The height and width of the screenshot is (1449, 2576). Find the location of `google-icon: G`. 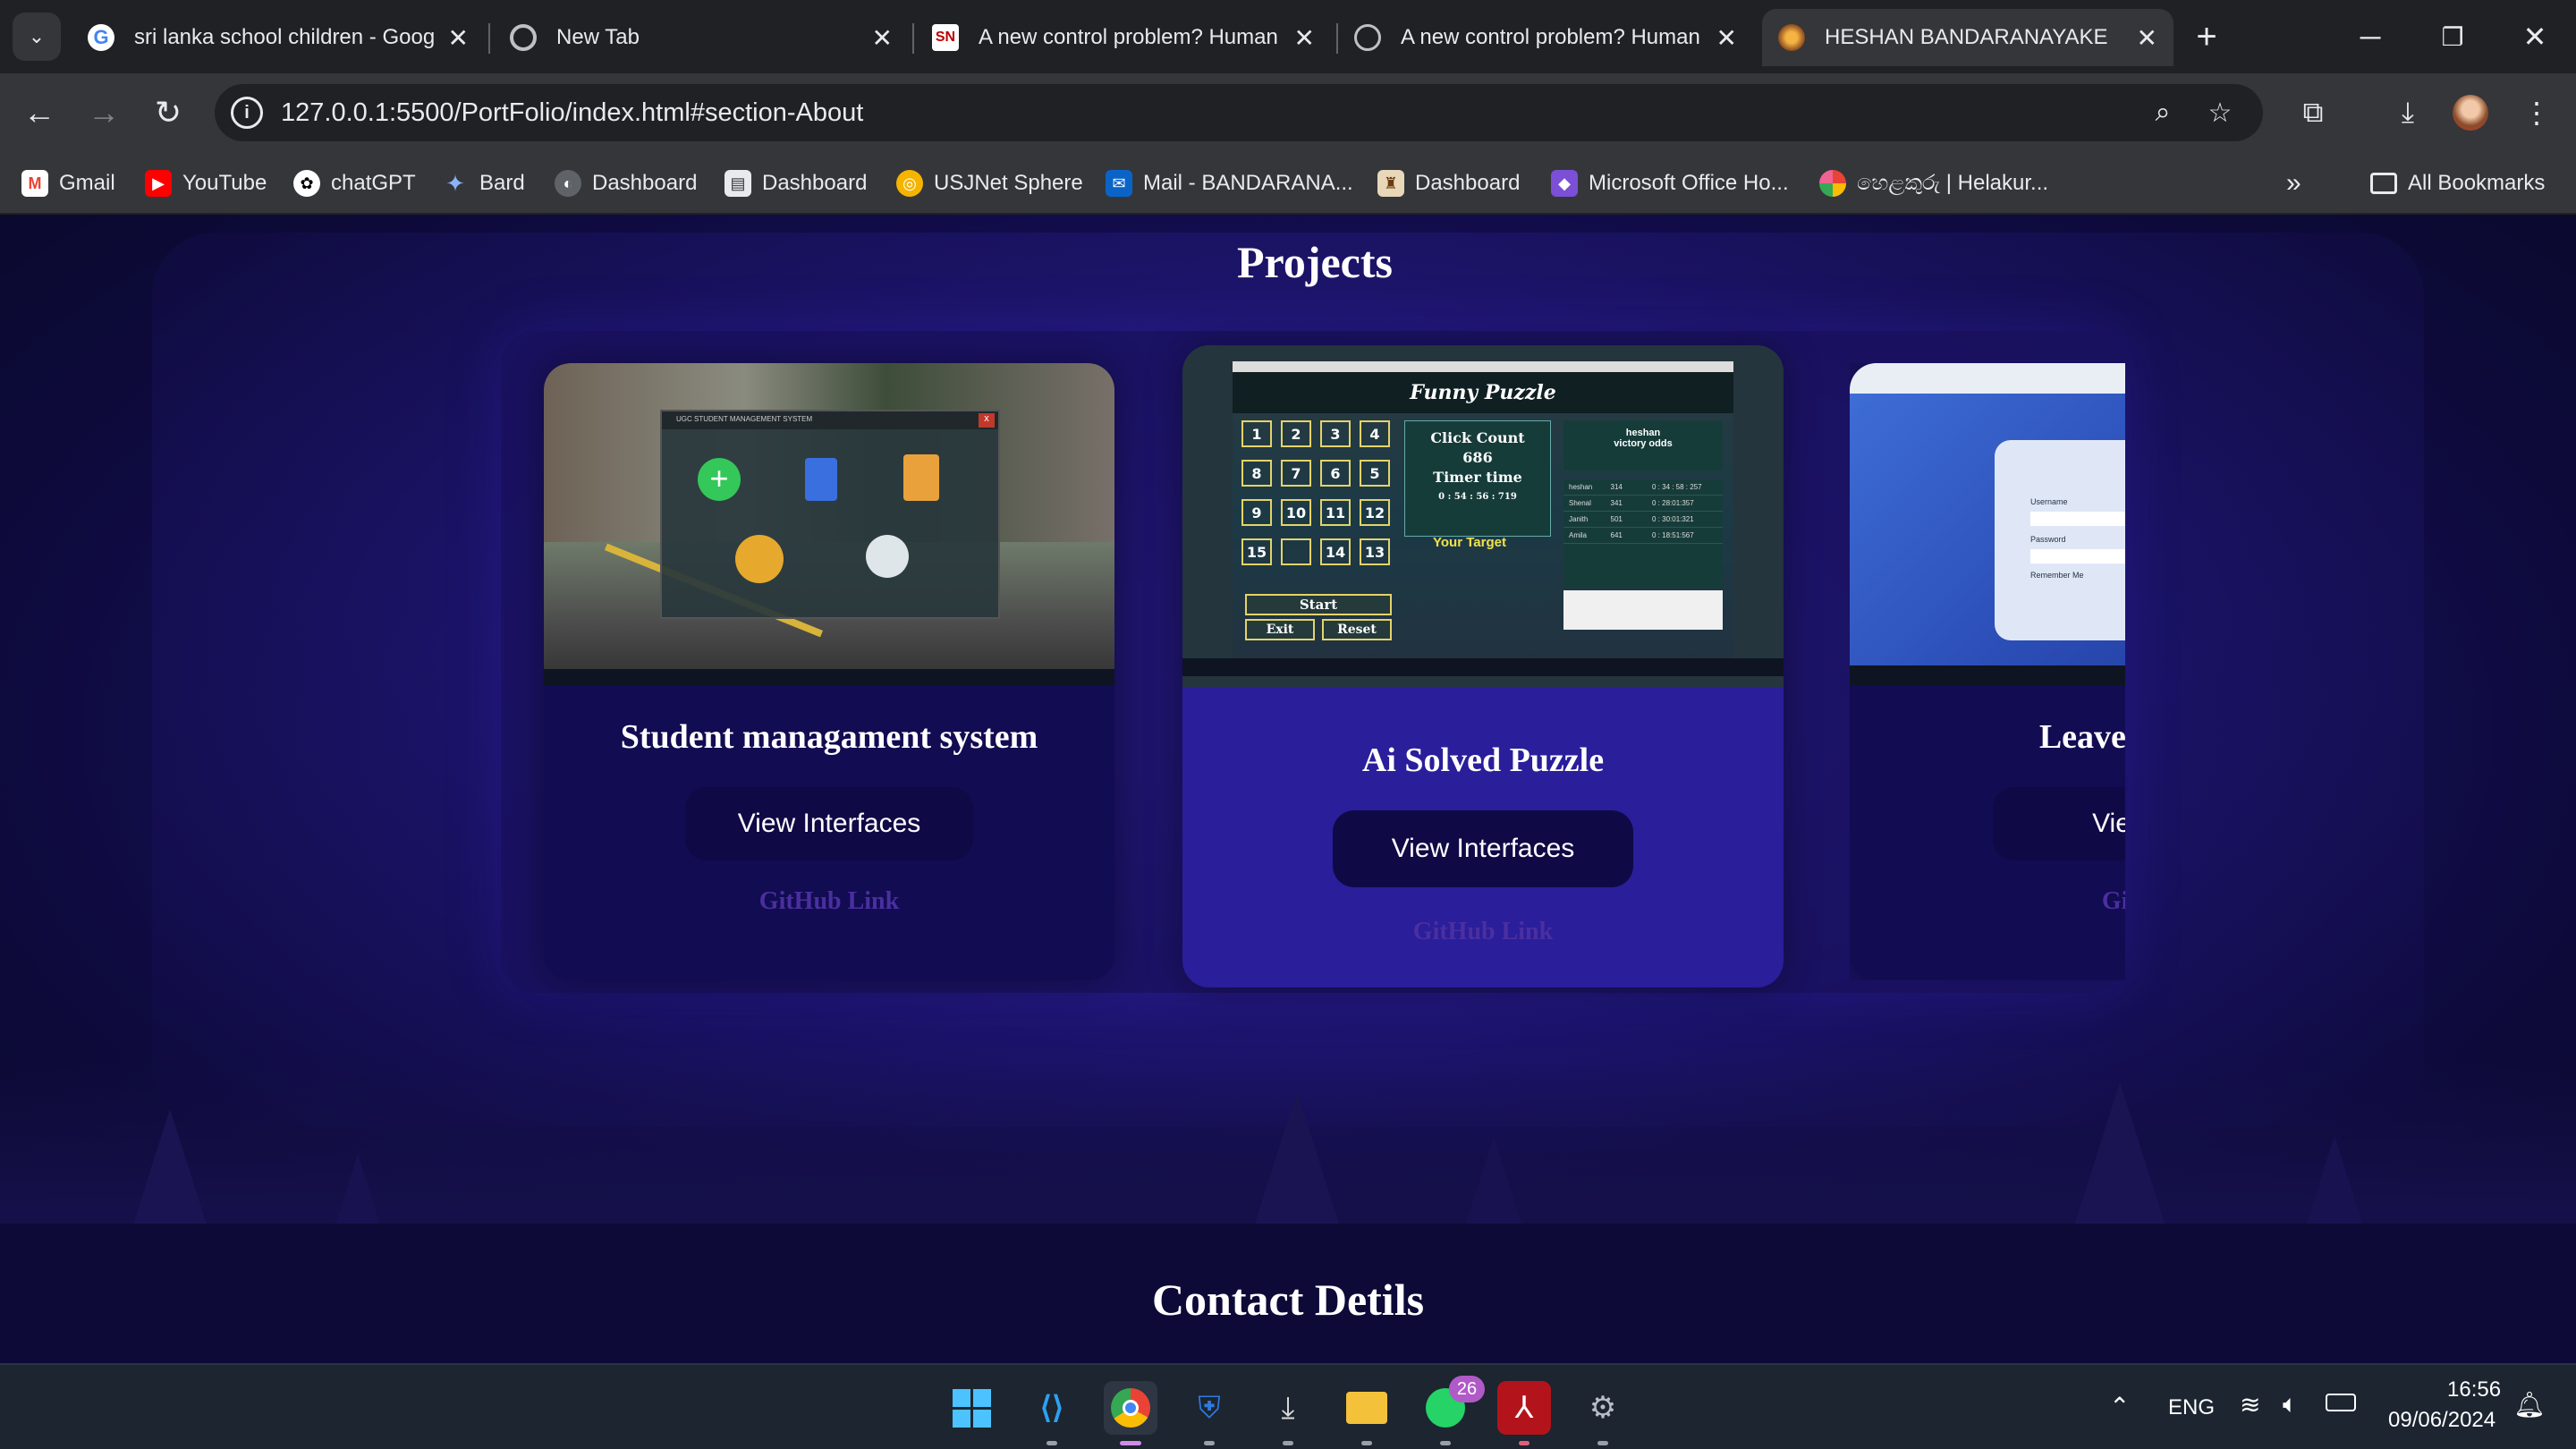

google-icon: G is located at coordinates (101, 37).